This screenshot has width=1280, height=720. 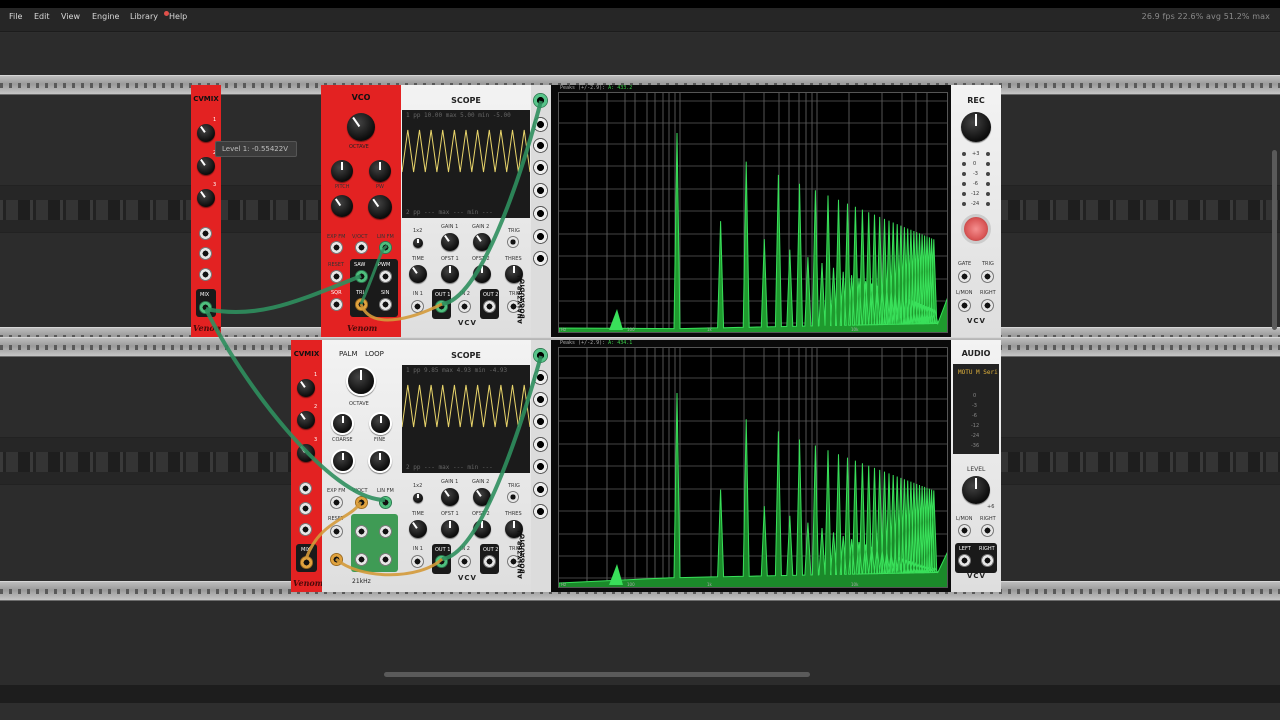 What do you see at coordinates (42, 16) in the screenshot?
I see `menu-edit: Edit` at bounding box center [42, 16].